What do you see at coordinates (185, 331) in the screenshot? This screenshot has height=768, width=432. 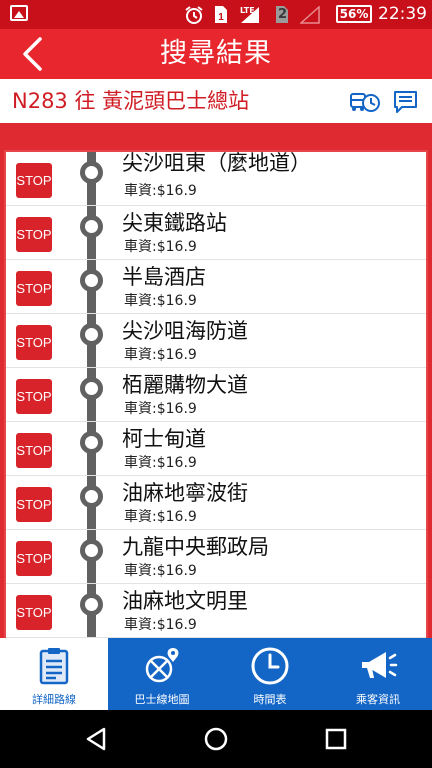 I see `stop-name: 尖沙咀海防道` at bounding box center [185, 331].